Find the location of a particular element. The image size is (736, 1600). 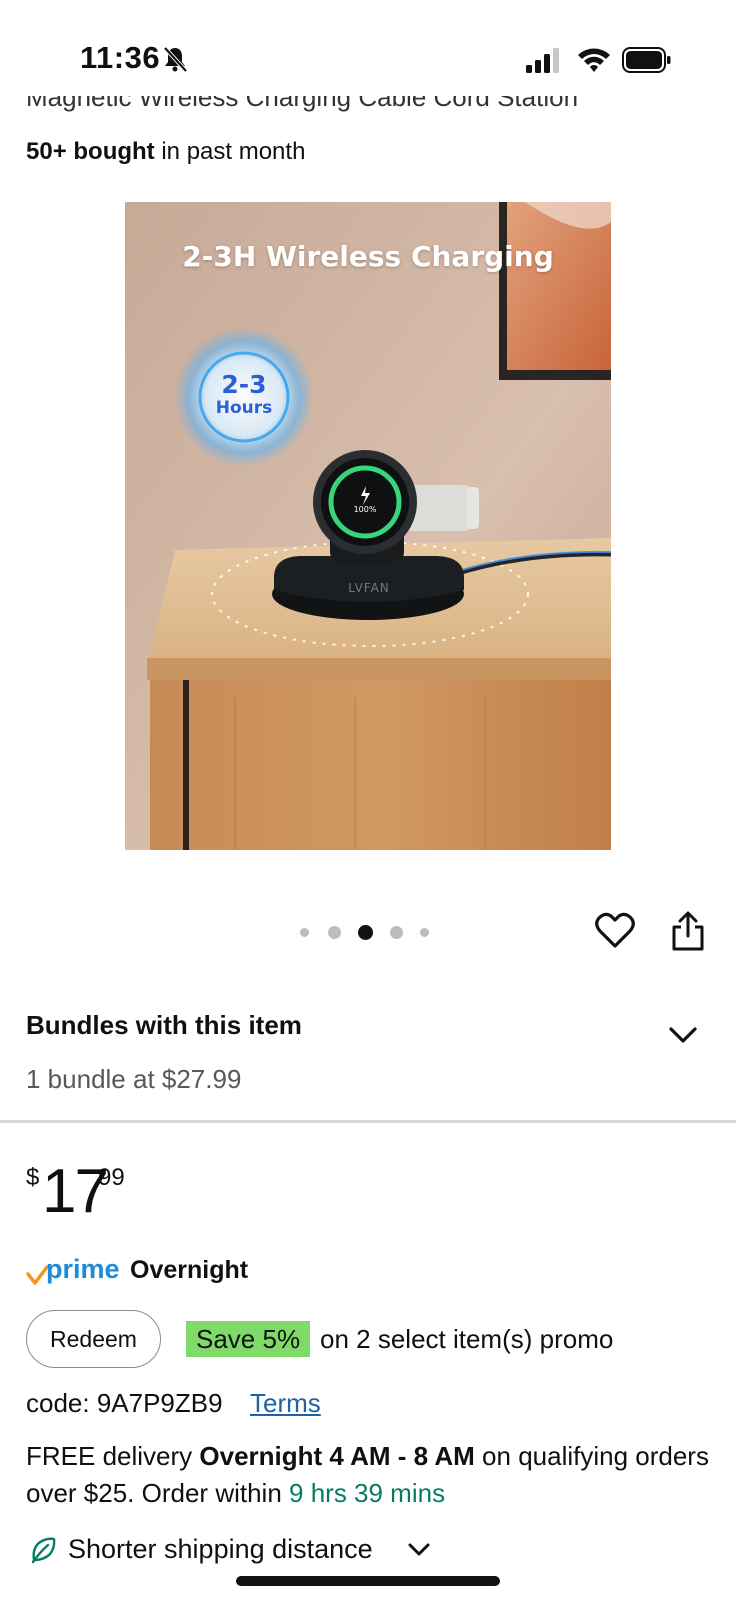

delivery-countdown: 9 hrs 39 mins is located at coordinates (367, 1493).